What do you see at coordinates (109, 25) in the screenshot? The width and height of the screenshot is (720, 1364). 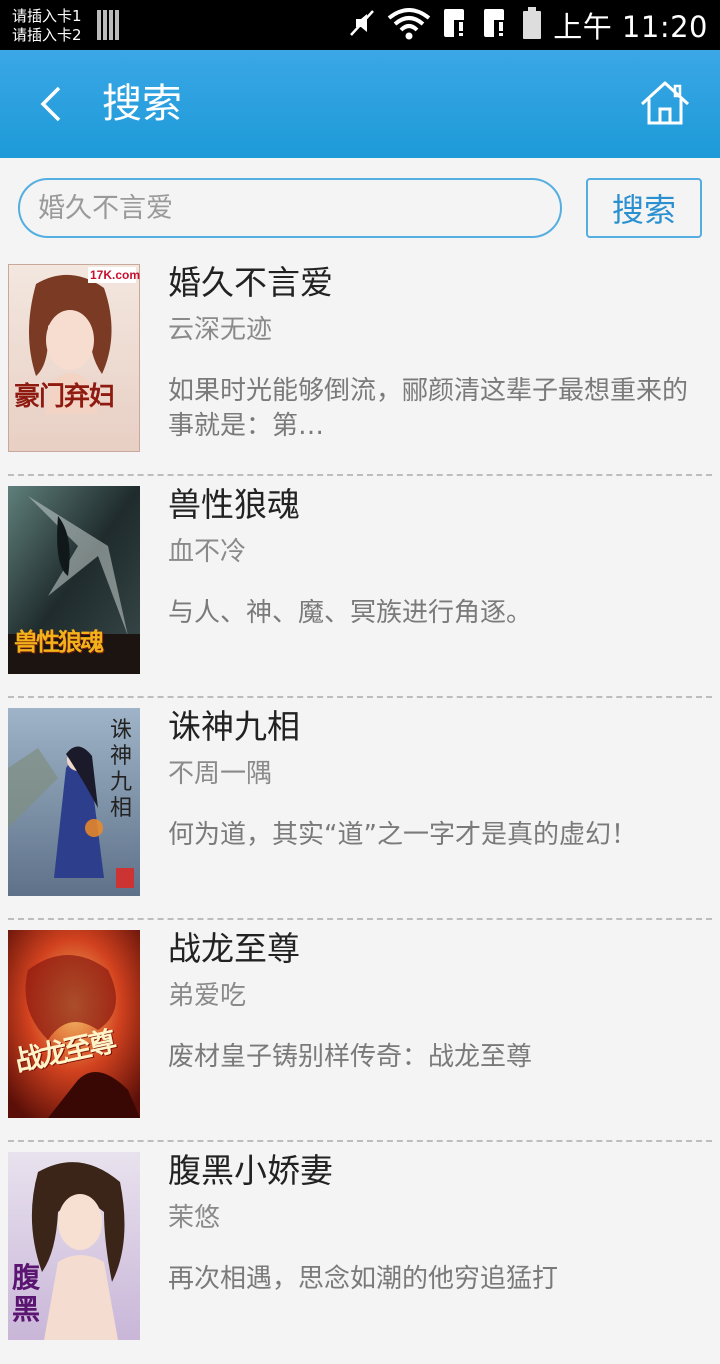 I see `signal-strength-icon` at bounding box center [109, 25].